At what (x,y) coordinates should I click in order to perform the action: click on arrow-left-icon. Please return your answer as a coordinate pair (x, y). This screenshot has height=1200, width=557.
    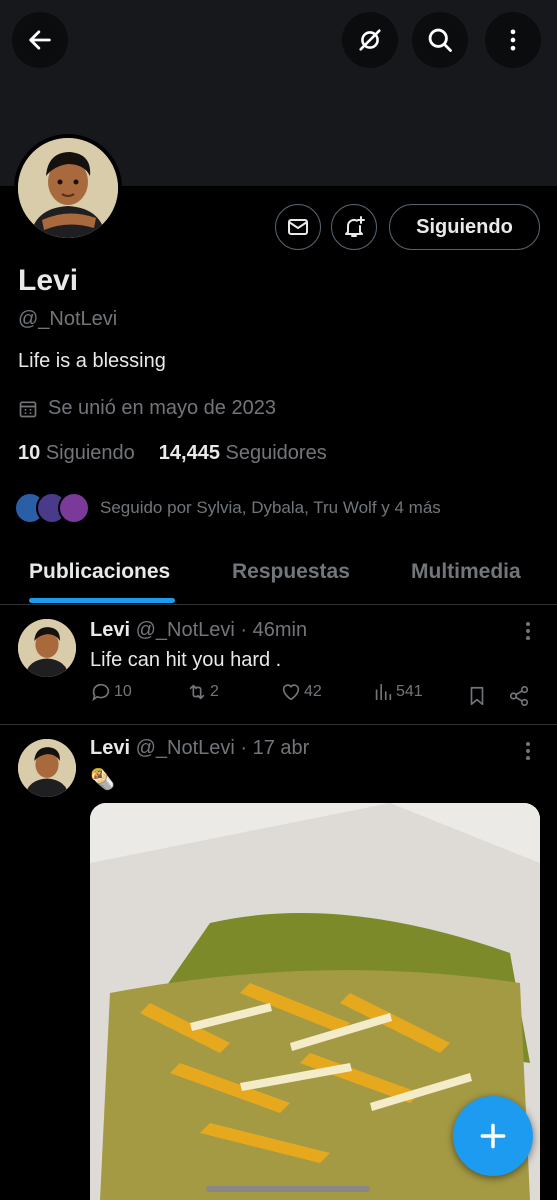
    Looking at the image, I should click on (40, 40).